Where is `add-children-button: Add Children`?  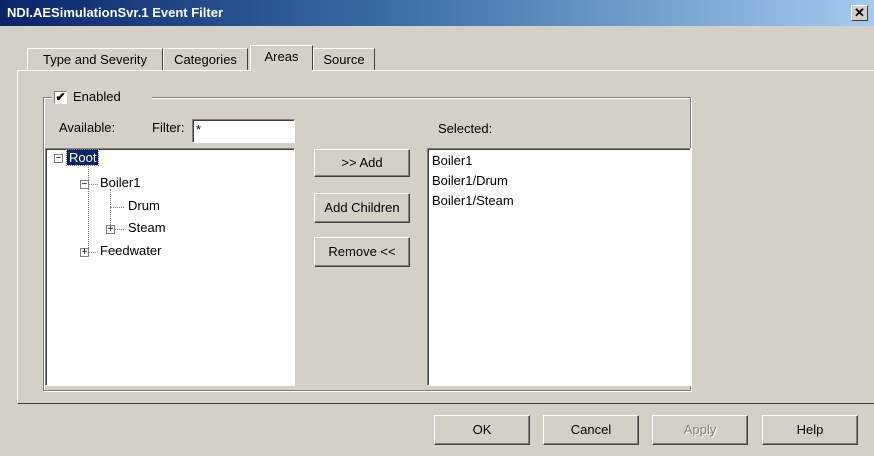
add-children-button: Add Children is located at coordinates (362, 208).